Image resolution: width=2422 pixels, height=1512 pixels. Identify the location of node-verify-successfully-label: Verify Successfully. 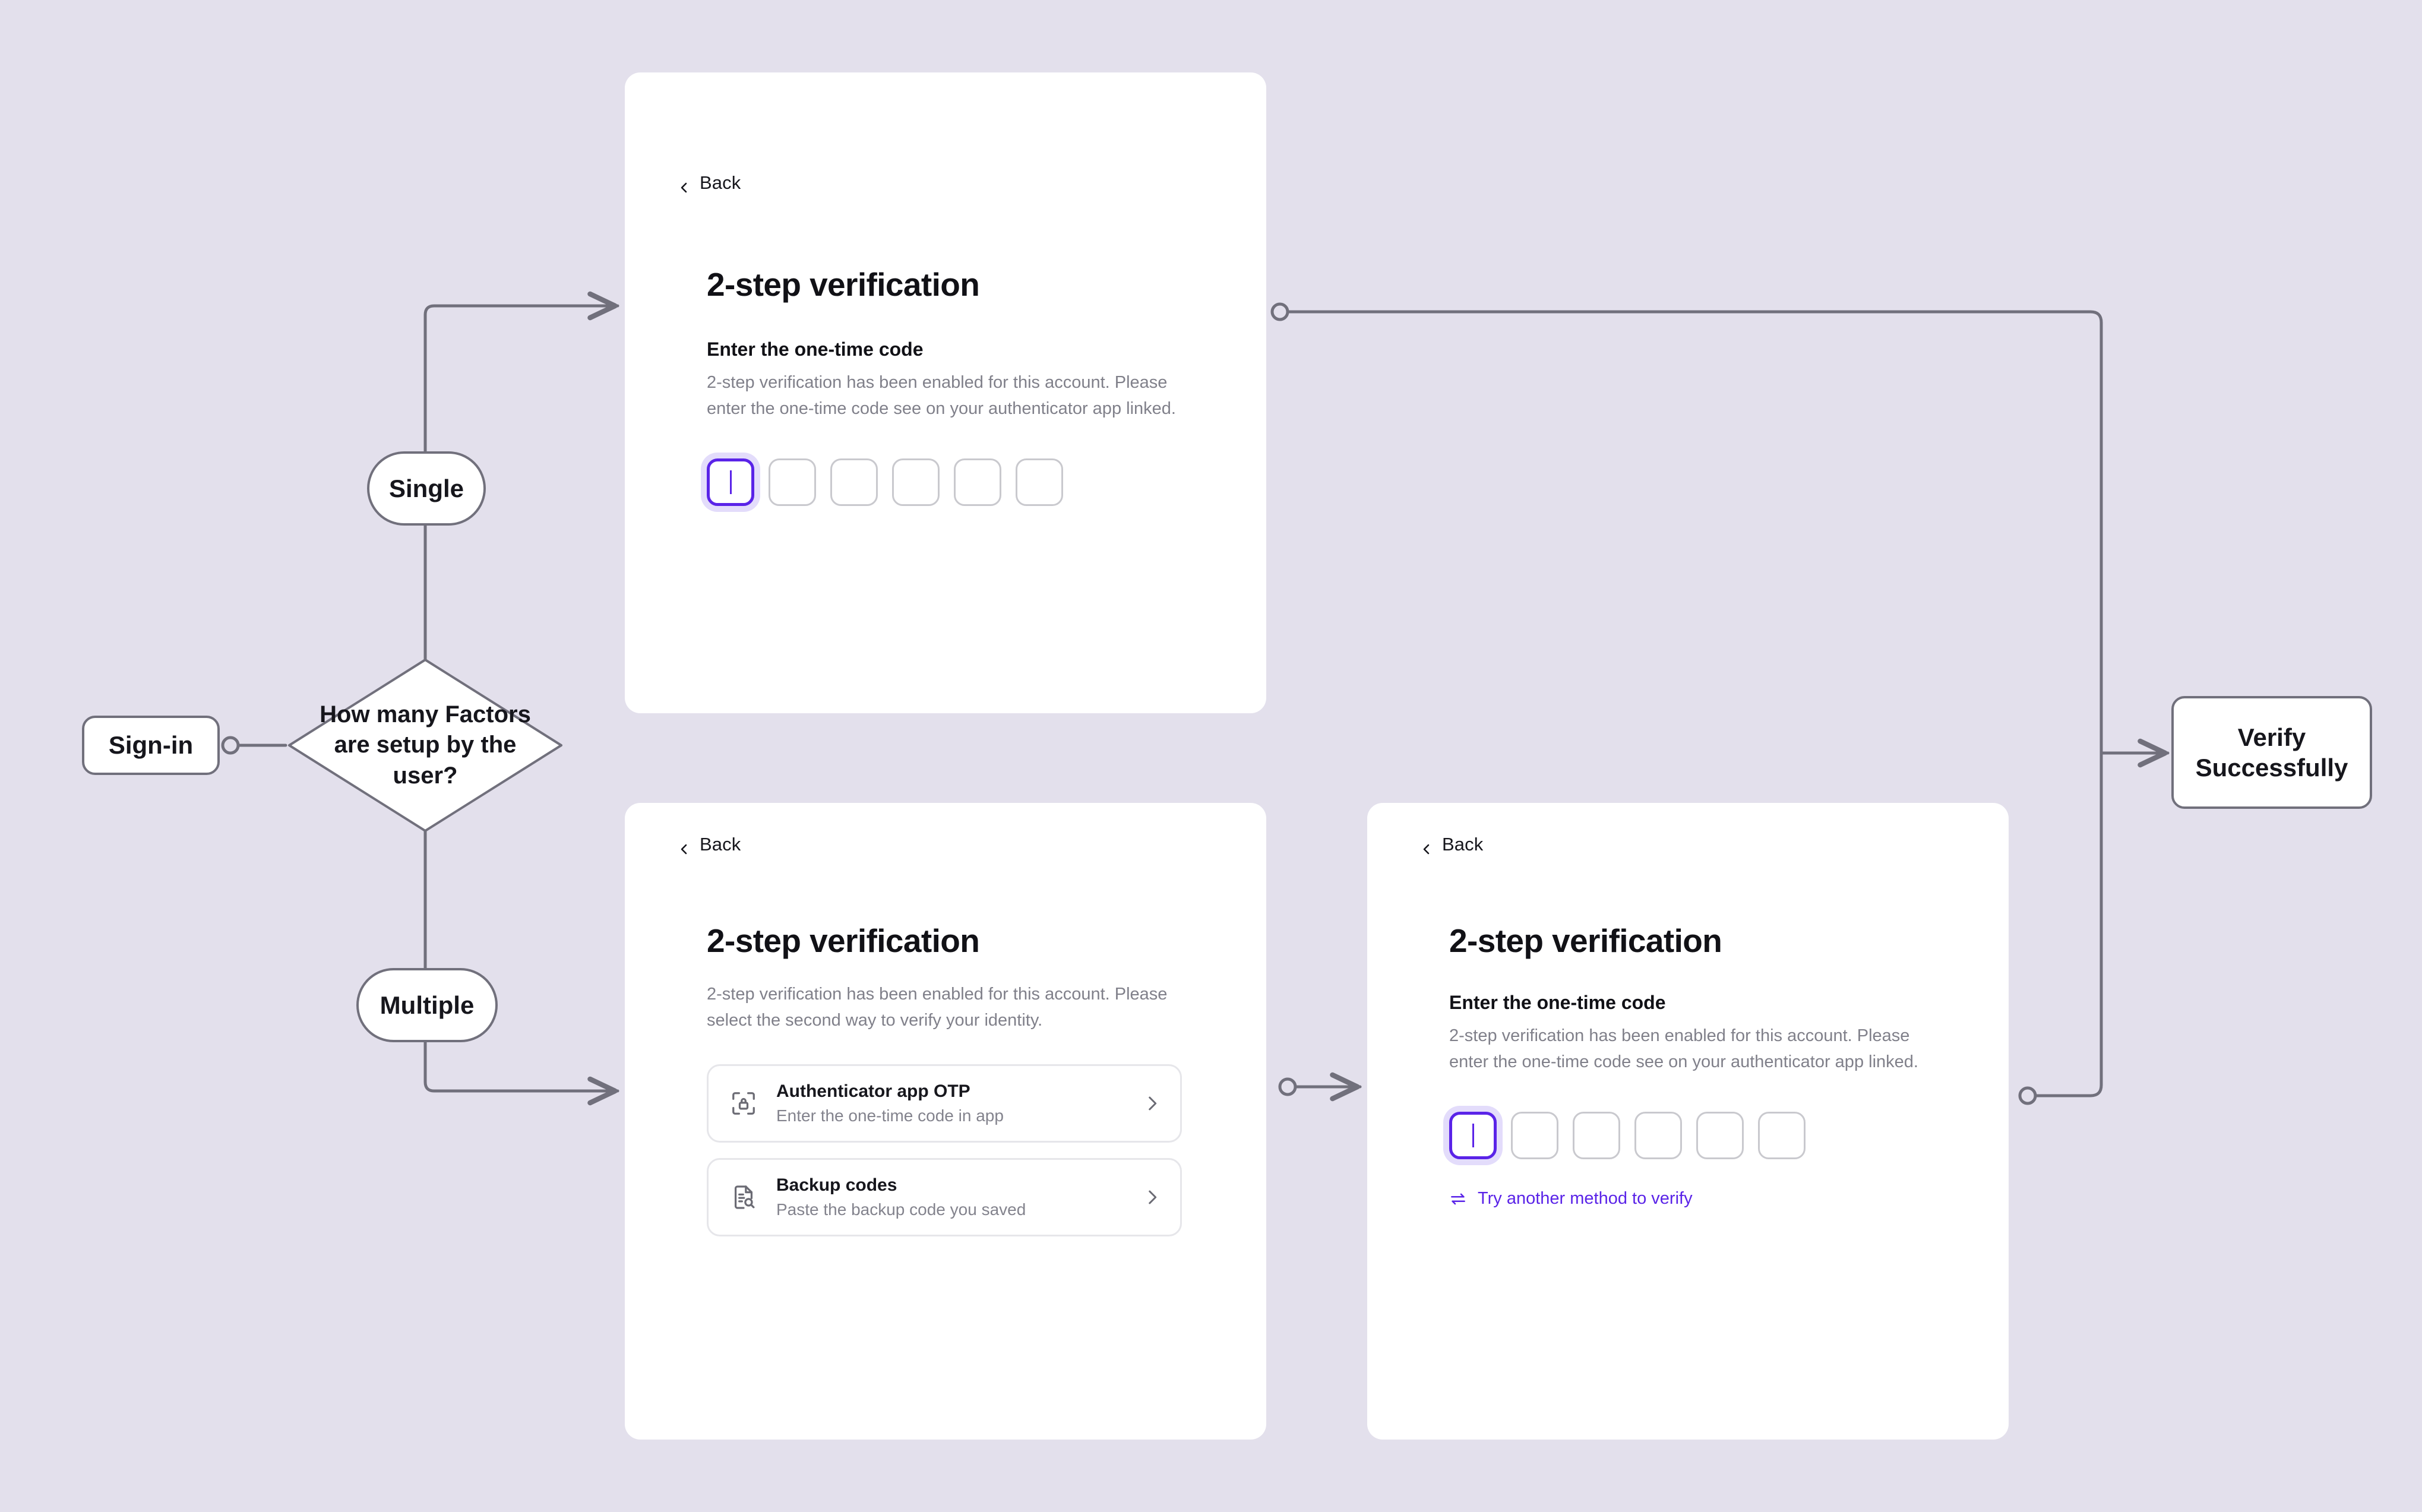
(2271, 752).